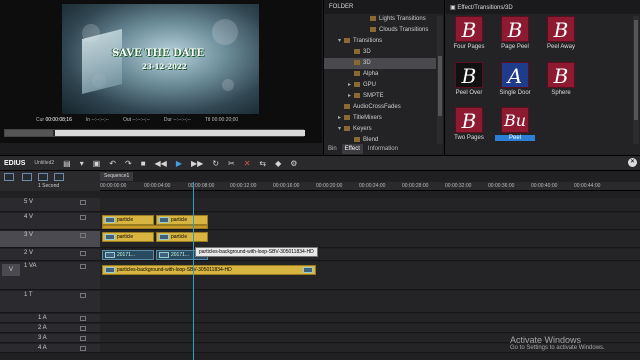  I want to click on tree-item-titlemixers: ▸ TitleMixers, so click(380, 118).